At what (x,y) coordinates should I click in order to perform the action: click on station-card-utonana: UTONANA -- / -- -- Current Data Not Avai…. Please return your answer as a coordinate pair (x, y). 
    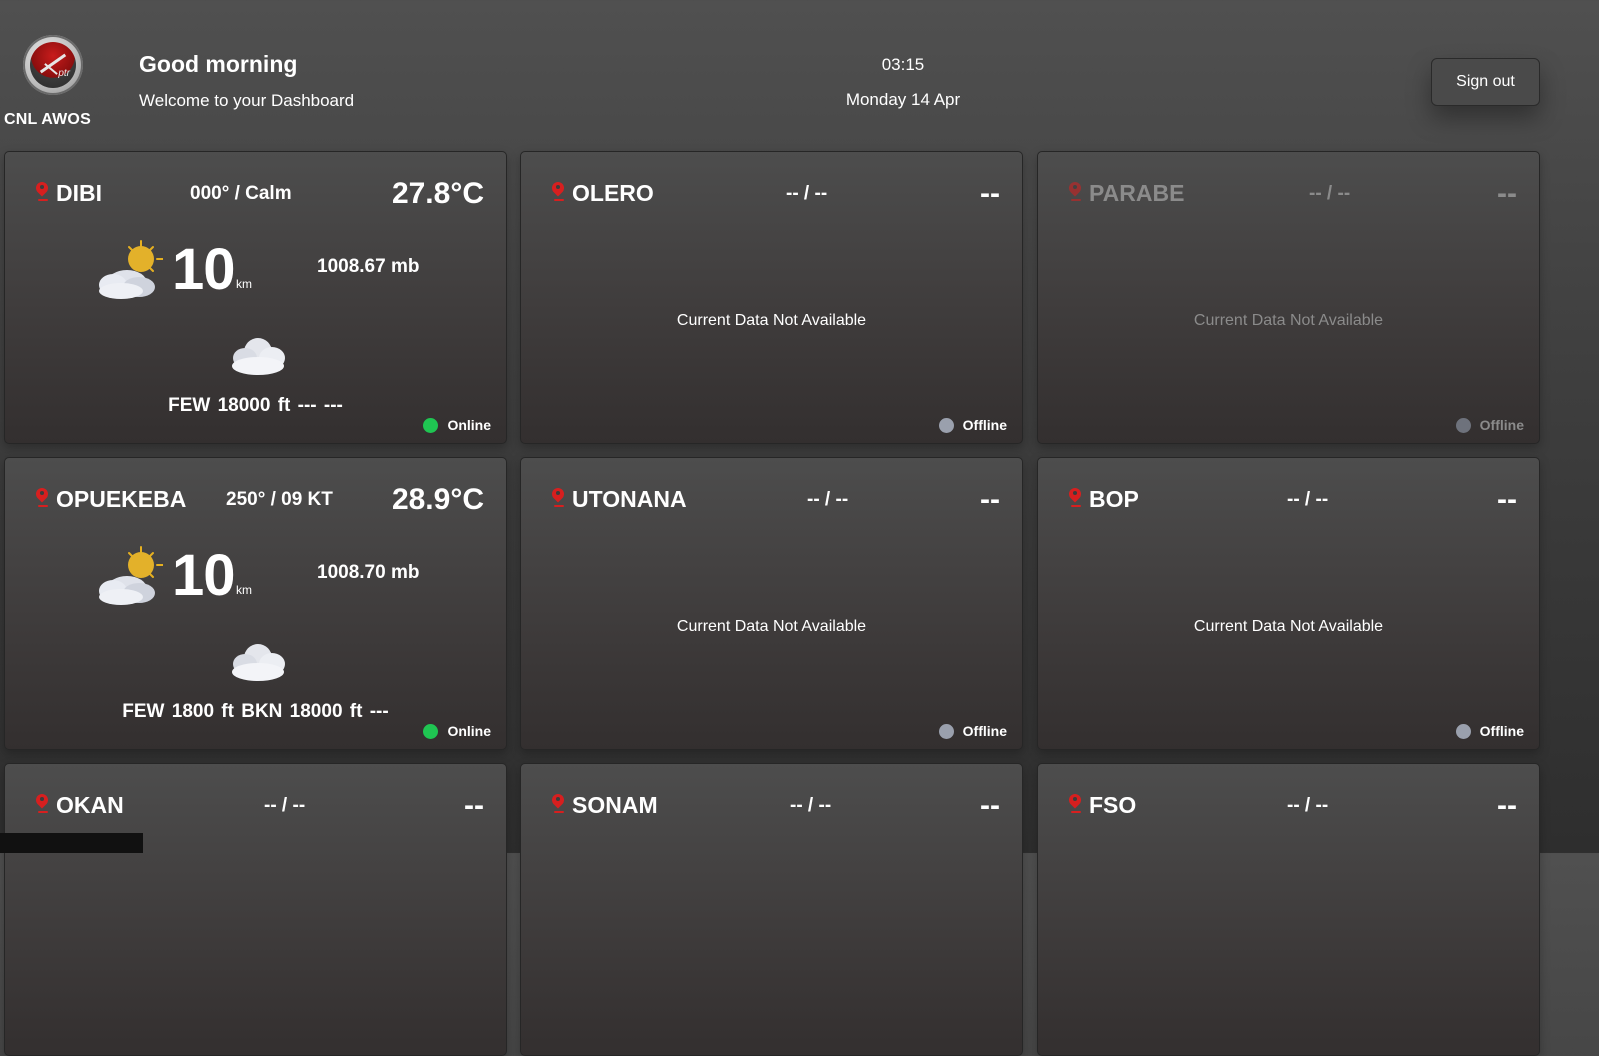
    Looking at the image, I should click on (771, 603).